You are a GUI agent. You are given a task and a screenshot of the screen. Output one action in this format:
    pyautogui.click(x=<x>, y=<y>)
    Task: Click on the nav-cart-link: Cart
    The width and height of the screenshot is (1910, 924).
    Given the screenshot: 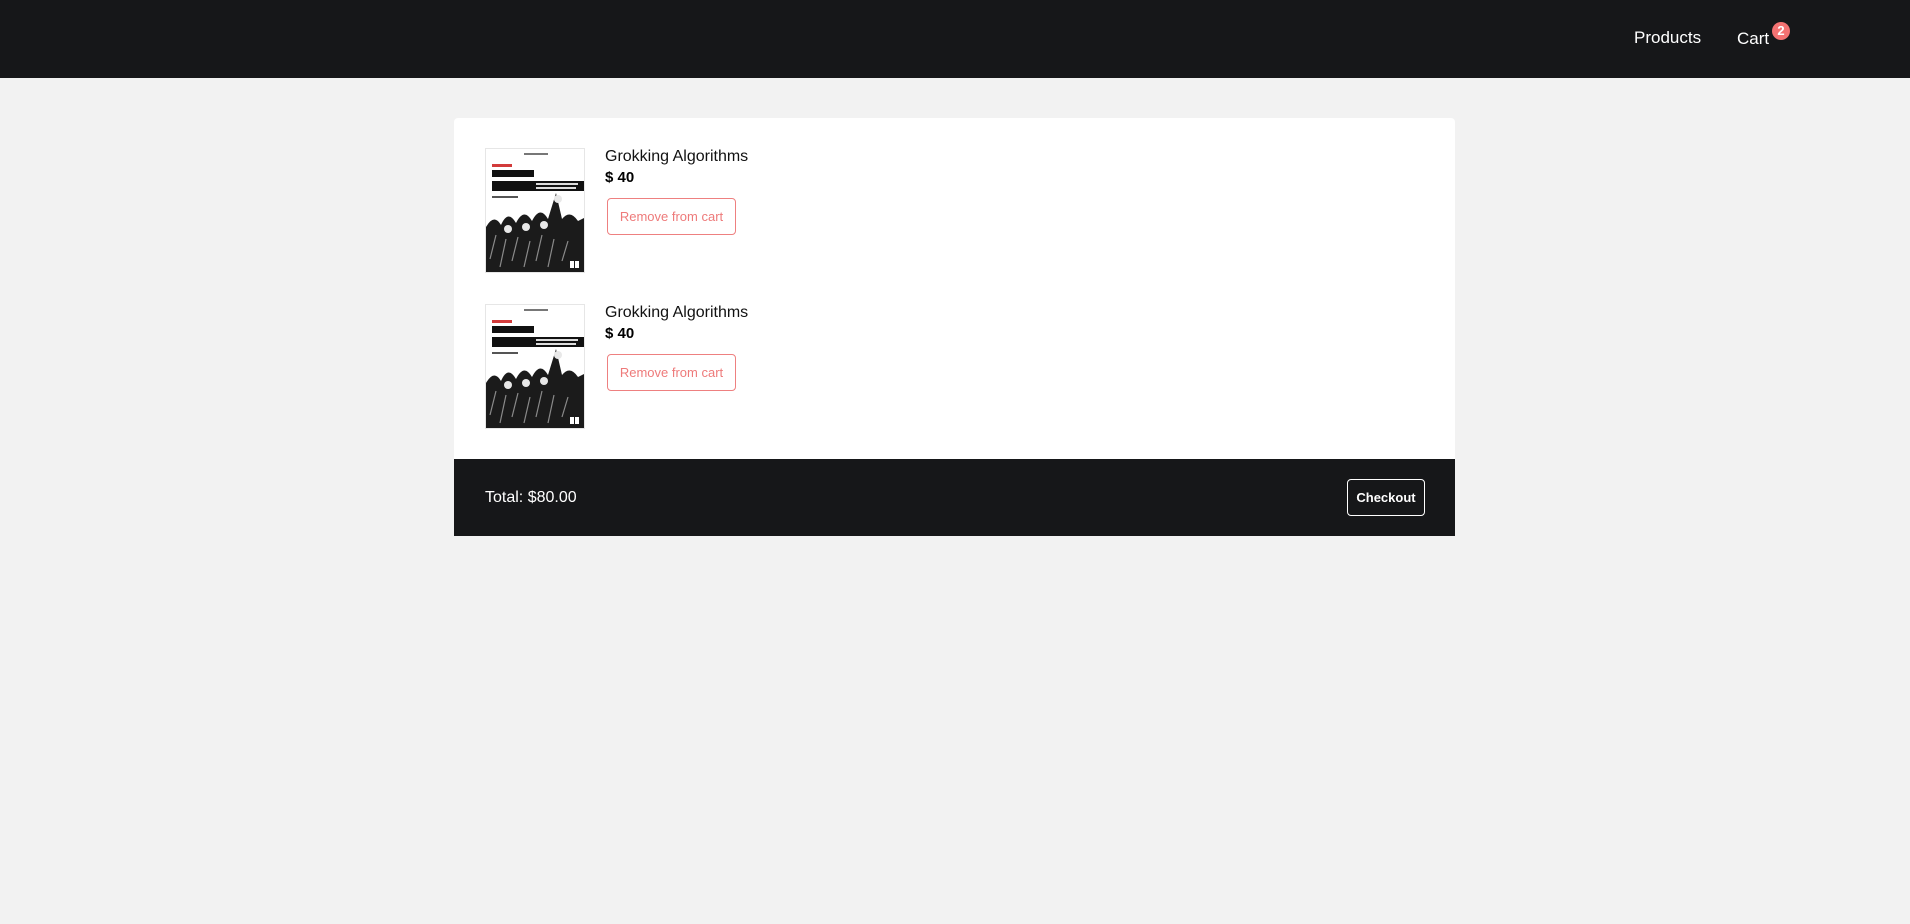 What is the action you would take?
    pyautogui.click(x=1753, y=39)
    